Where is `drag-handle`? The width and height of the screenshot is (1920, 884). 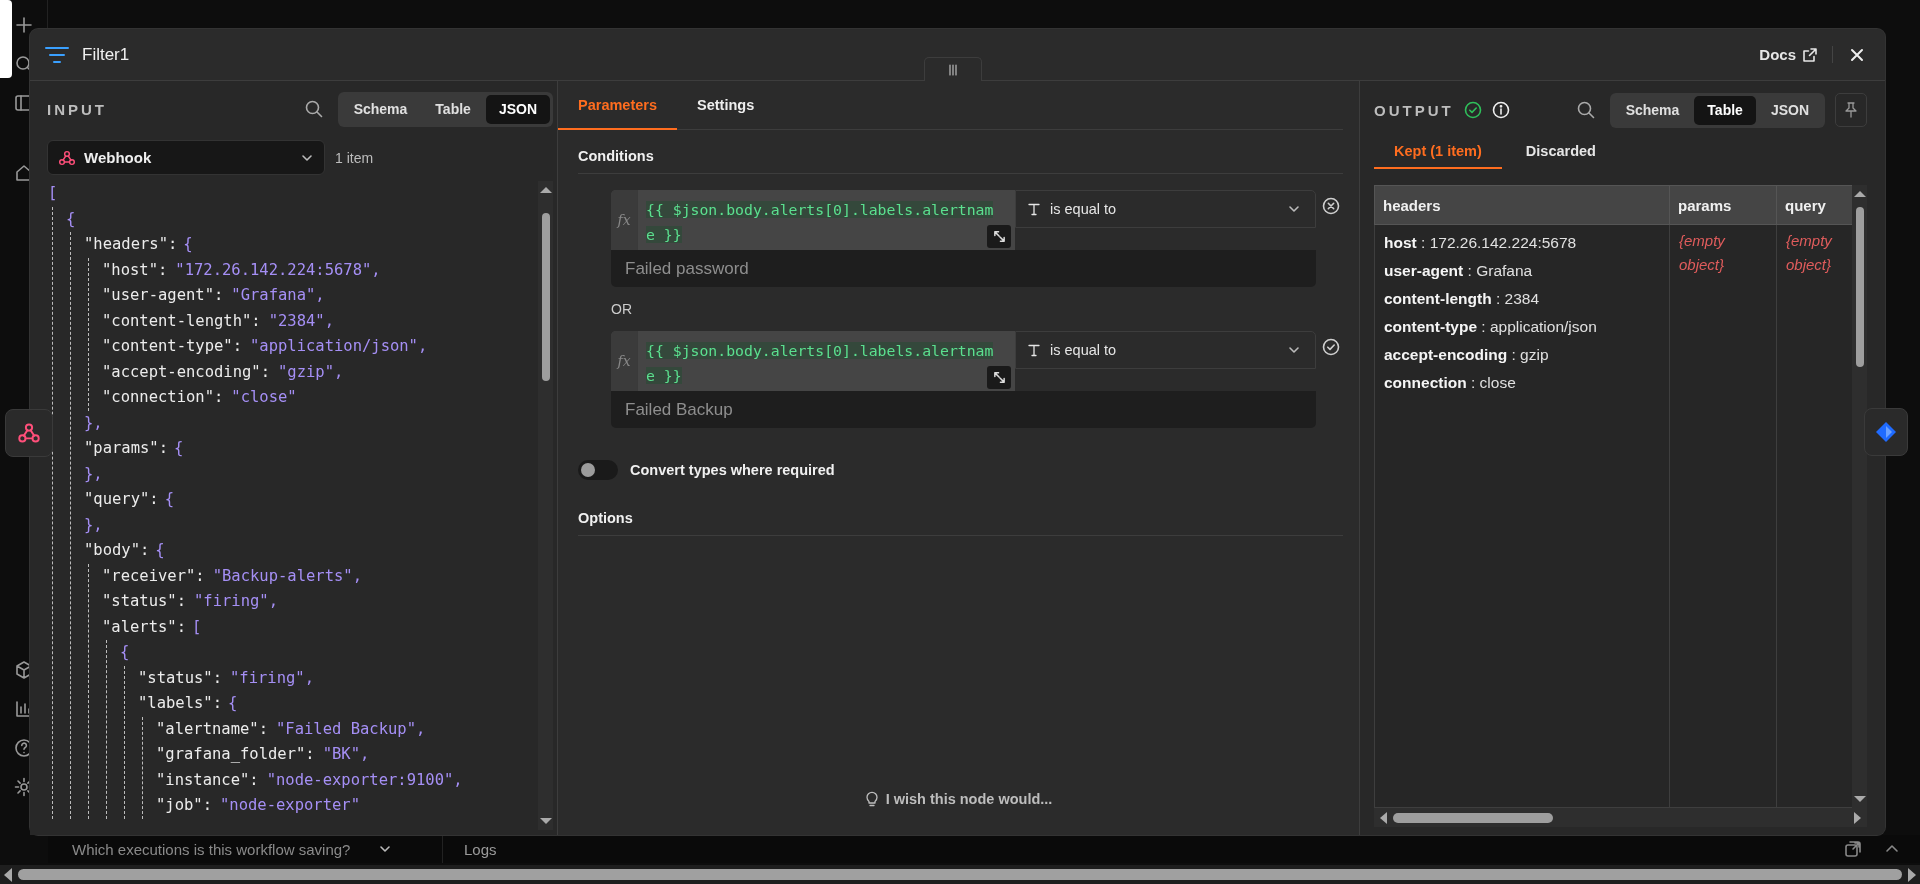
drag-handle is located at coordinates (952, 69).